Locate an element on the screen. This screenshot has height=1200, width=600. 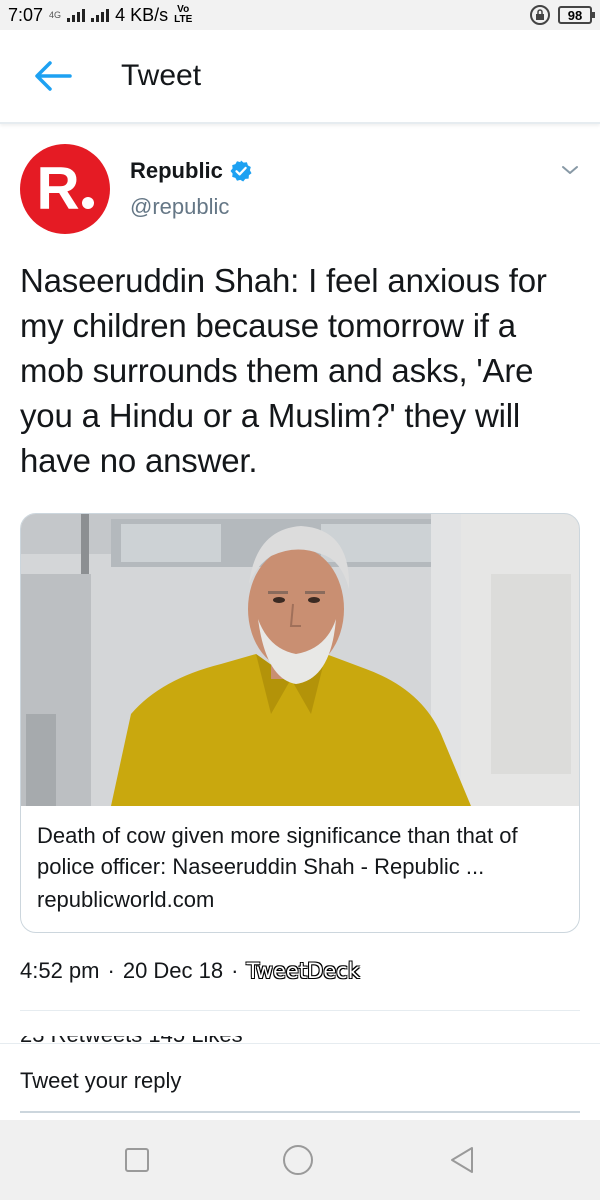
circle-icon is located at coordinates (298, 1160).